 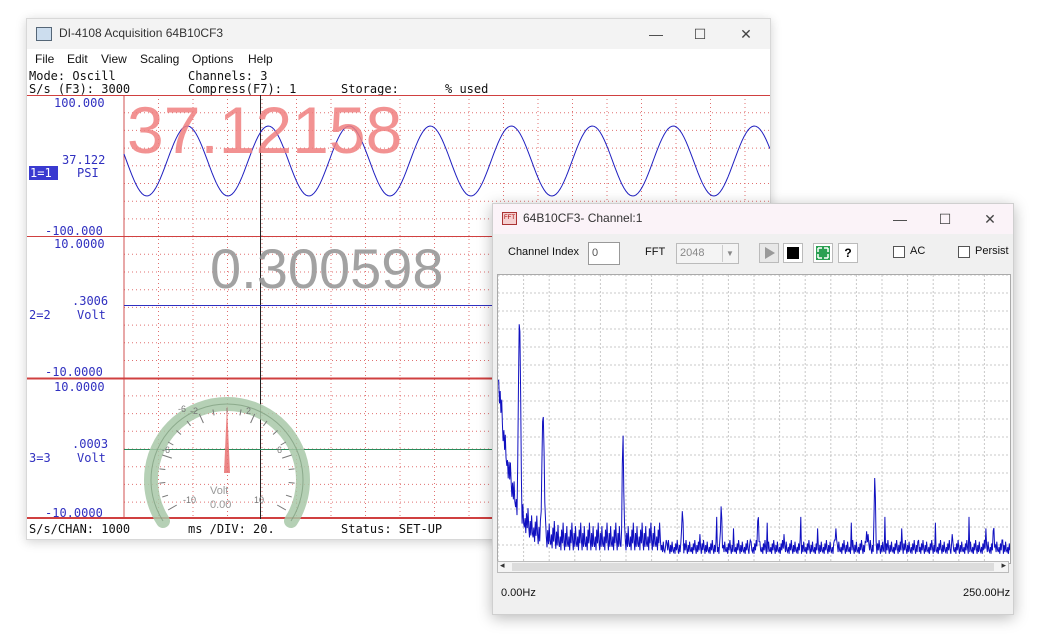 I want to click on main-window-title: DI-4108 Acquisition 64B10CF3, so click(x=141, y=33).